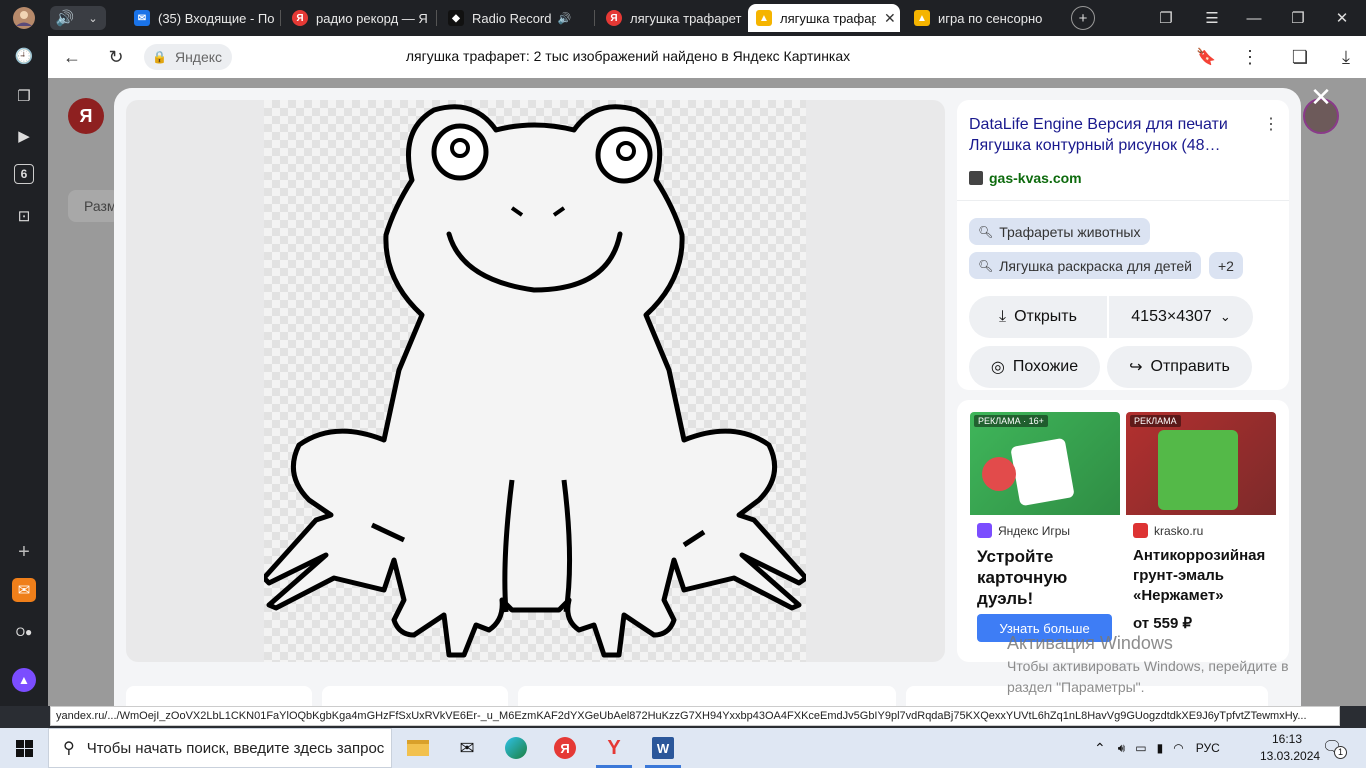 The width and height of the screenshot is (1366, 768). I want to click on tab-sensory-game: ▲ игра по сенсорно, so click(981, 18).